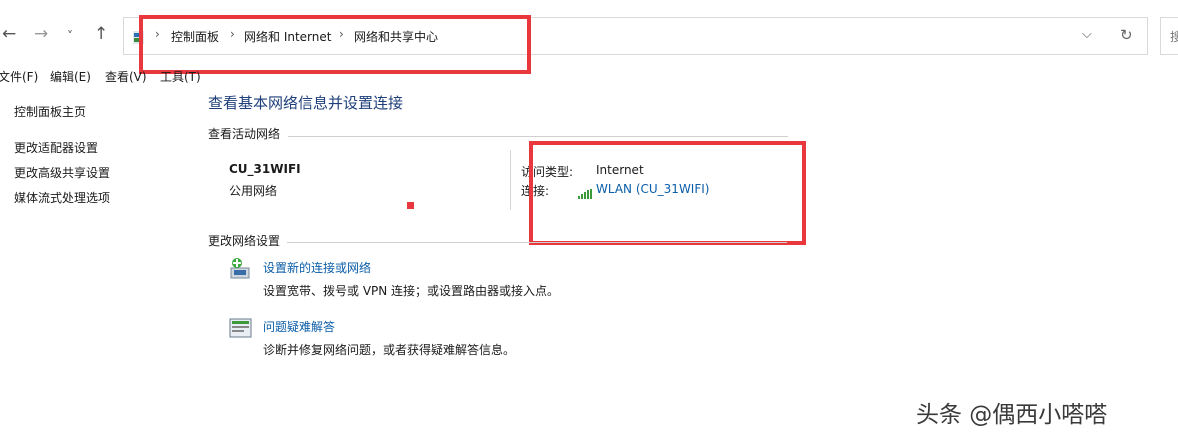 This screenshot has width=1178, height=441. I want to click on active-networks-heading: 查看活动网络, so click(244, 134).